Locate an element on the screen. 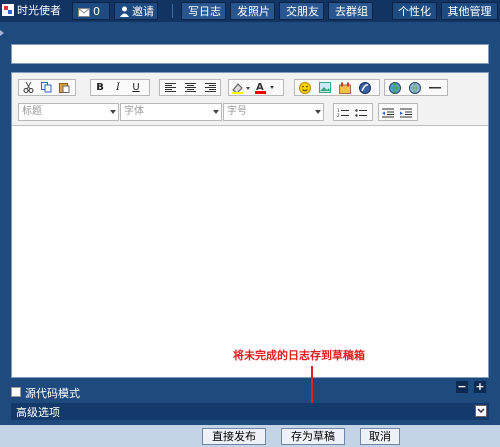 The height and width of the screenshot is (447, 500). alignment-group is located at coordinates (190, 87).